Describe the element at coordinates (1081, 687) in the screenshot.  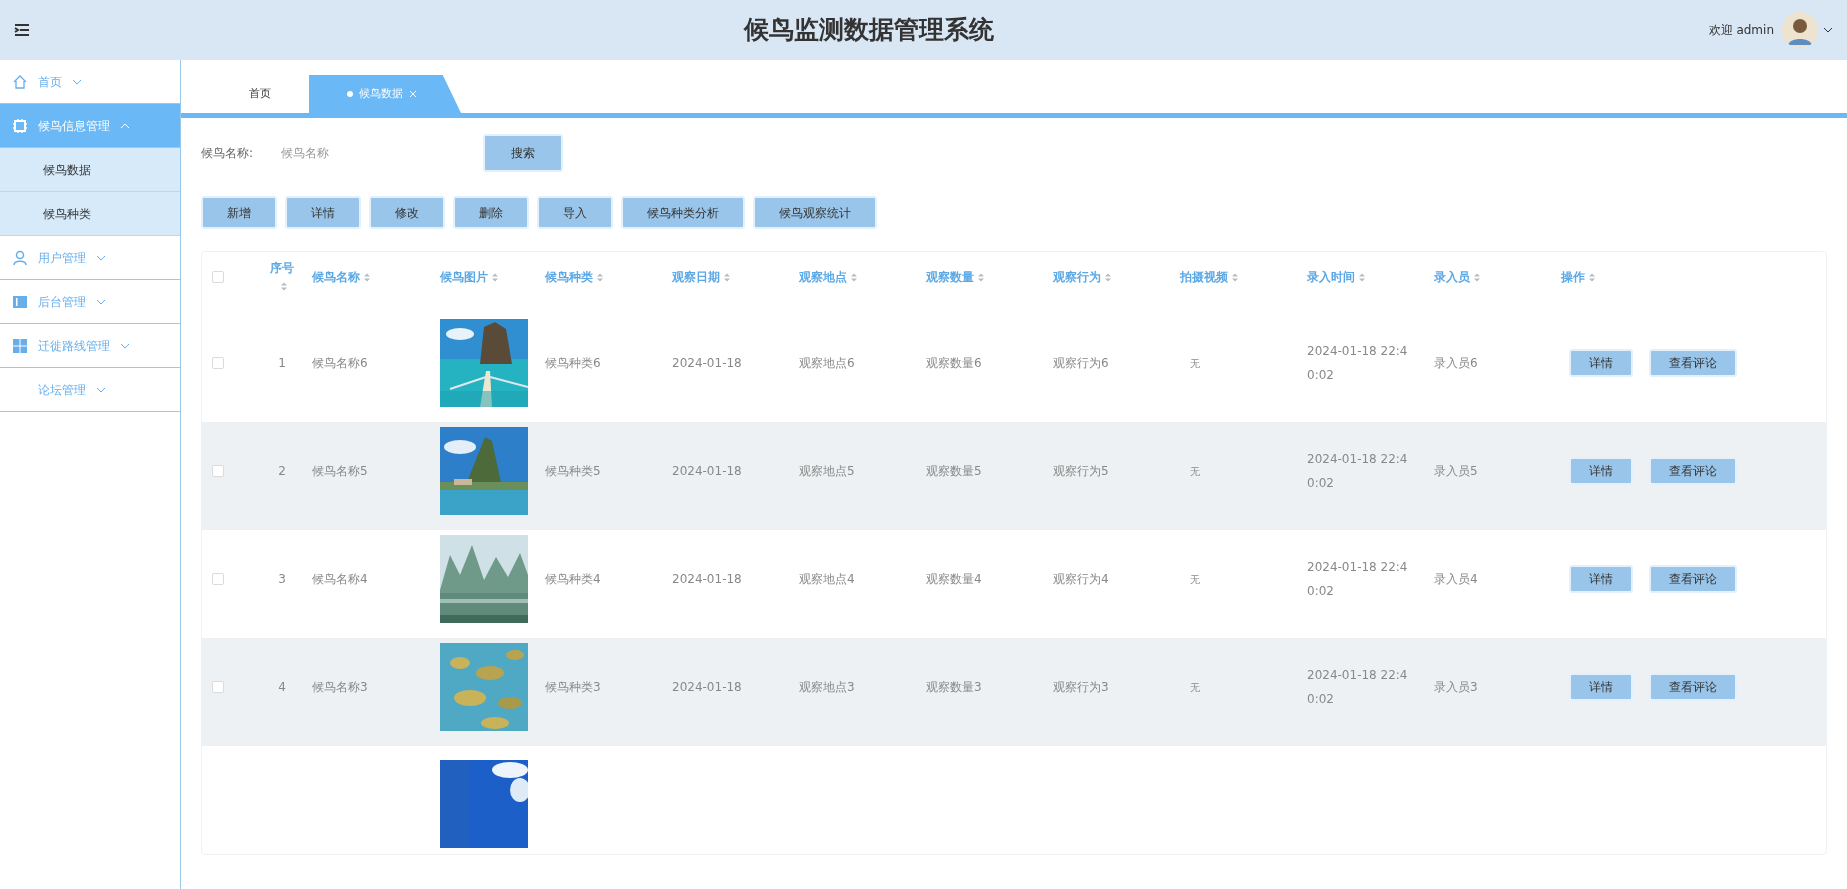
I see `table-cell: 观察行为3` at that location.